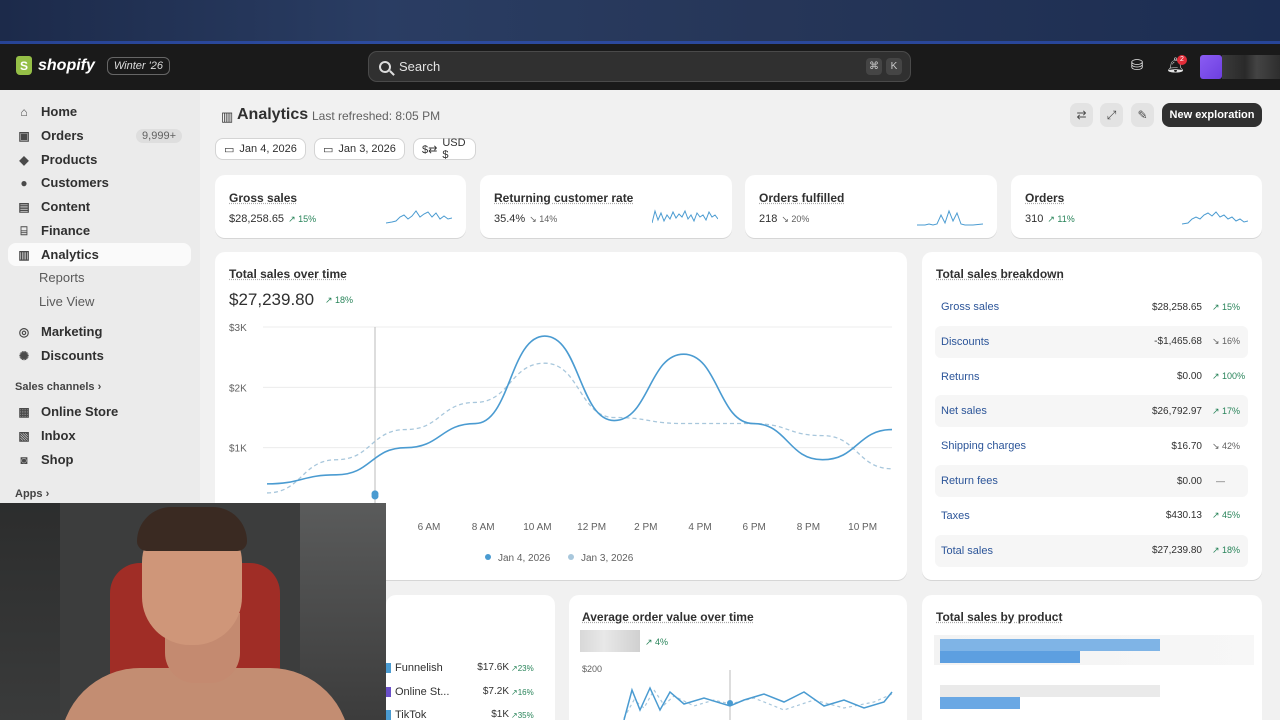 Image resolution: width=1280 pixels, height=720 pixels. Describe the element at coordinates (1226, 410) in the screenshot. I see `breakdown-delta: ↗ 17%` at that location.